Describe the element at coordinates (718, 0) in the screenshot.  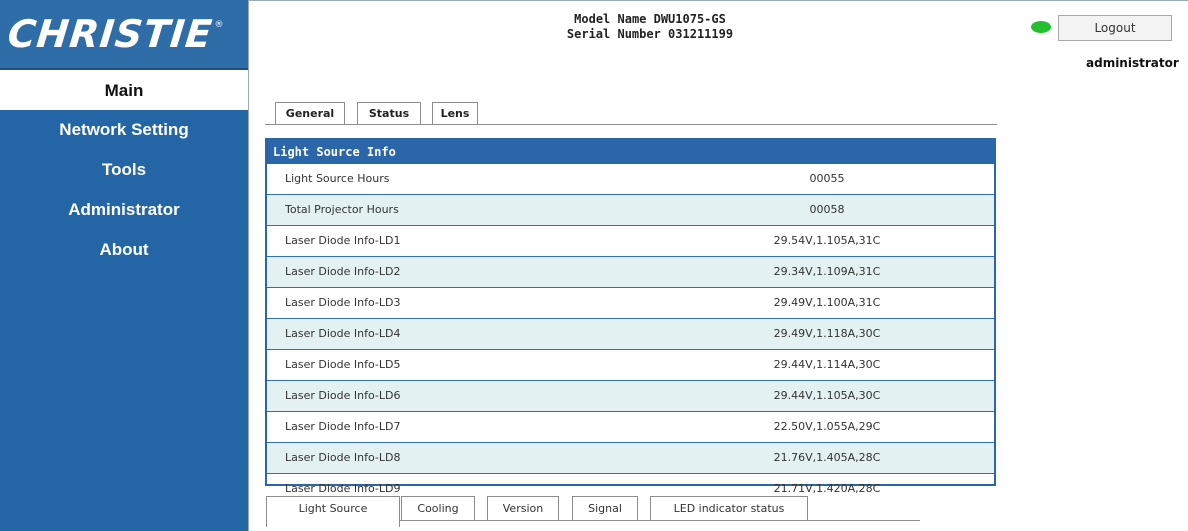
I see `header-top-border` at that location.